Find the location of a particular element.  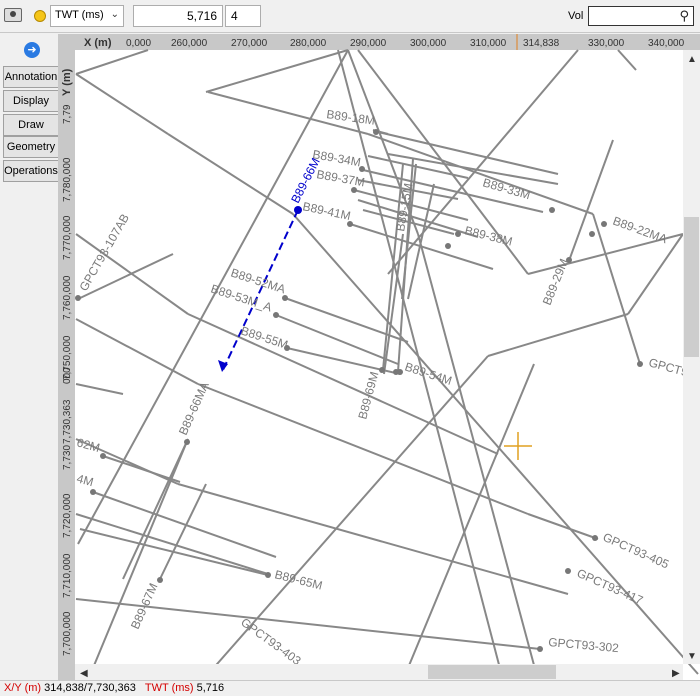

domain-select: TWT (ms) ⌄ is located at coordinates (87, 16).